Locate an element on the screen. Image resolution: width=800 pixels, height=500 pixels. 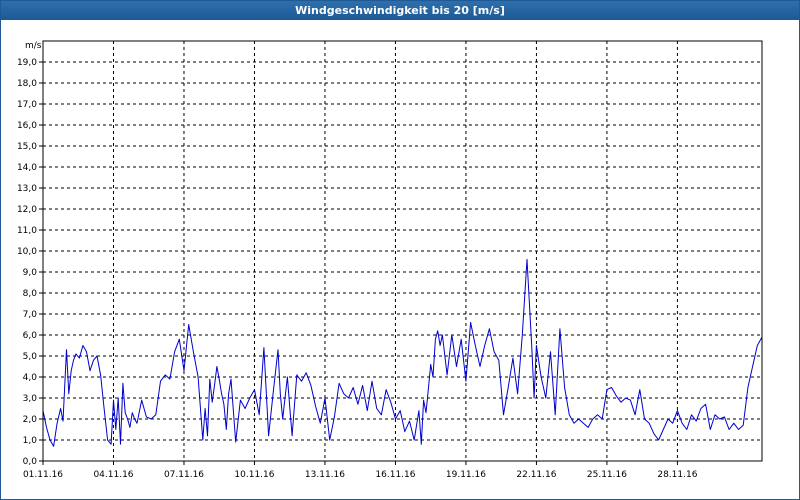
y-tick-label: 15,0 is located at coordinates (27, 147).